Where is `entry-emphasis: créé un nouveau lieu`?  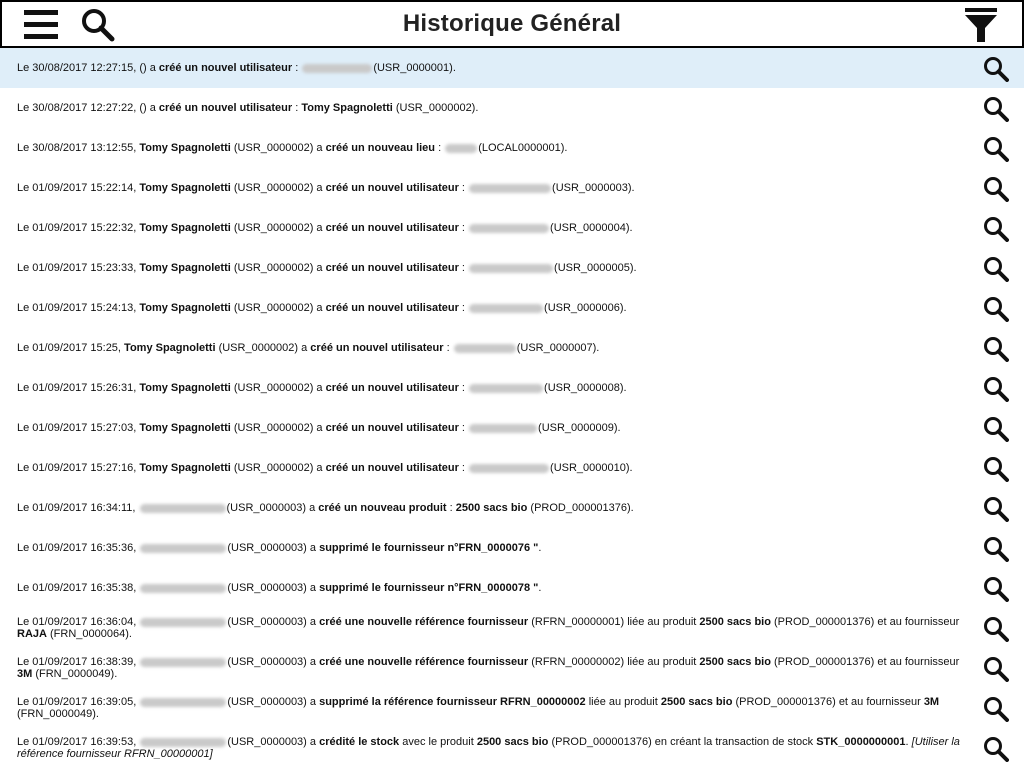 entry-emphasis: créé un nouveau lieu is located at coordinates (380, 148).